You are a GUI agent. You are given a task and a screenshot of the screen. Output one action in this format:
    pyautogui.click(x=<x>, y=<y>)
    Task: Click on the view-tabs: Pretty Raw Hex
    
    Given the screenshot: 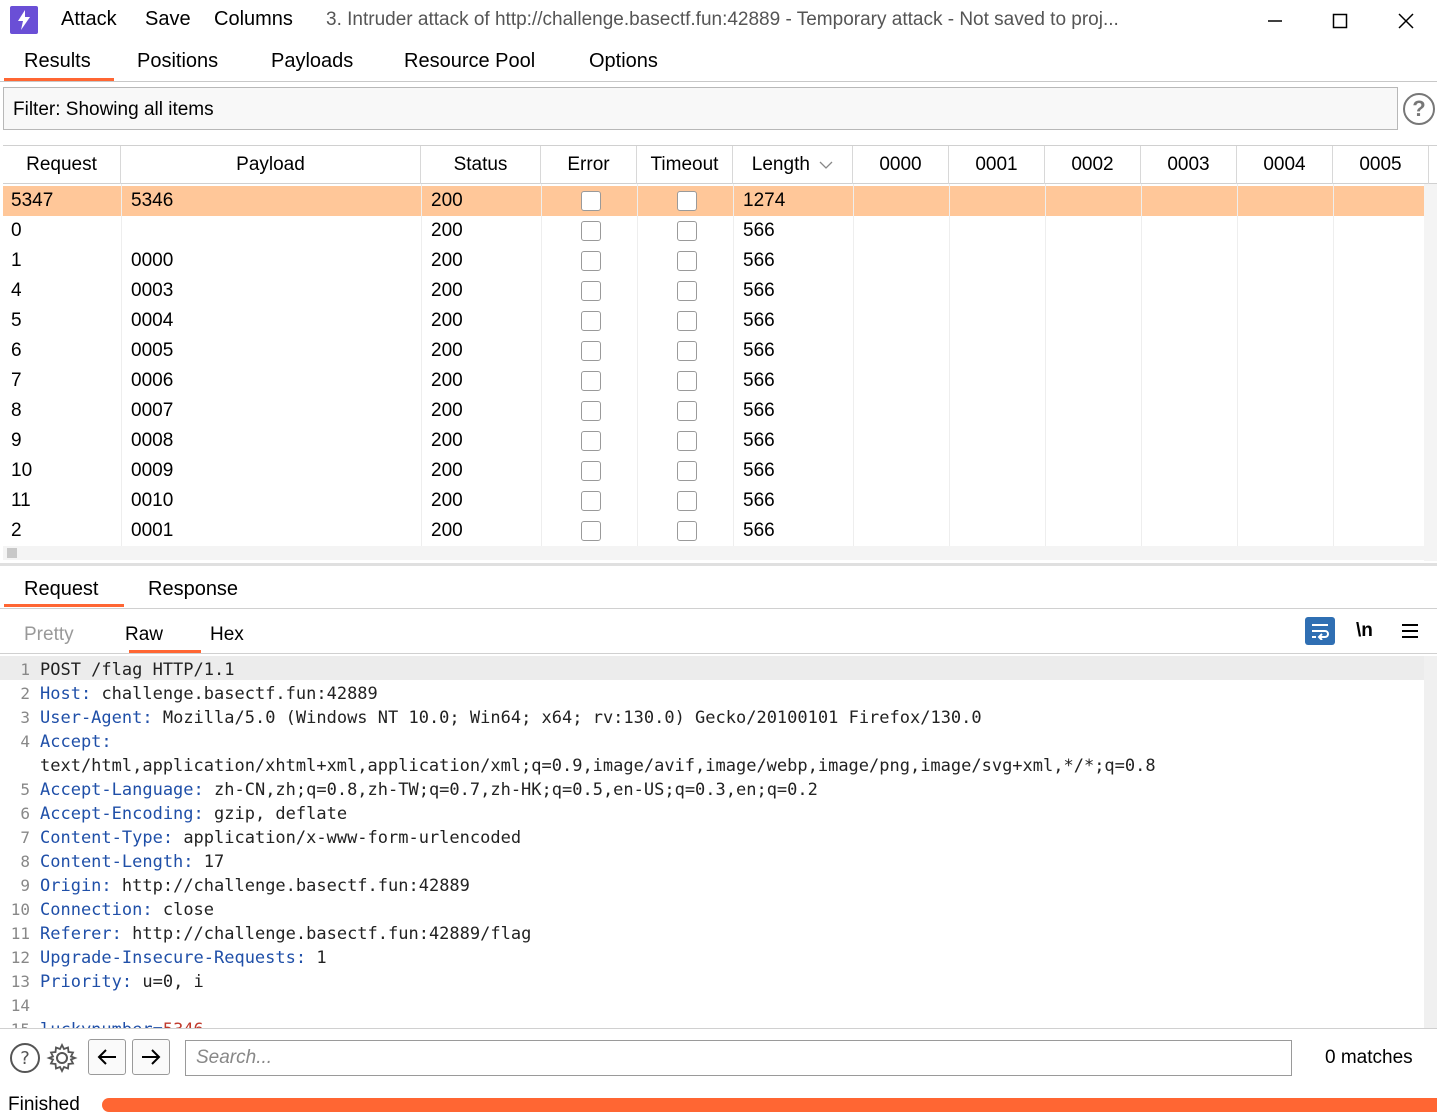 What is the action you would take?
    pyautogui.click(x=718, y=632)
    